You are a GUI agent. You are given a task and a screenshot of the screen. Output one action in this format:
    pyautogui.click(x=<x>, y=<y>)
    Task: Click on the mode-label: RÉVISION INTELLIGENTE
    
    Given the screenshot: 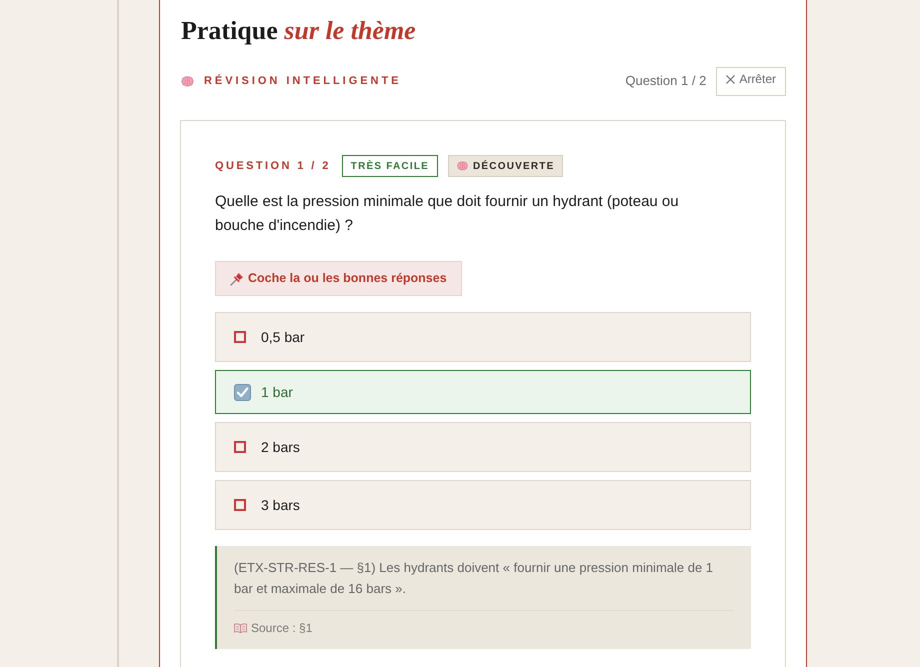 What is the action you would take?
    pyautogui.click(x=303, y=81)
    